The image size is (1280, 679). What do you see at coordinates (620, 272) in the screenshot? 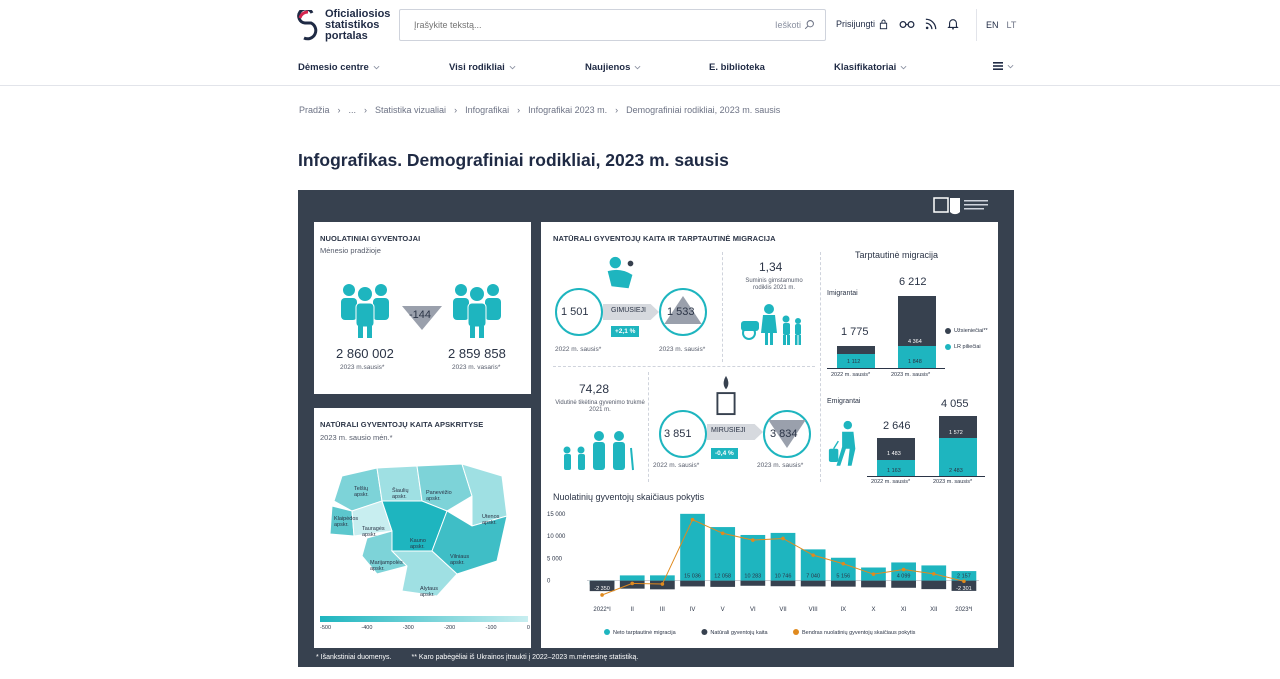
I see `baby-icon` at bounding box center [620, 272].